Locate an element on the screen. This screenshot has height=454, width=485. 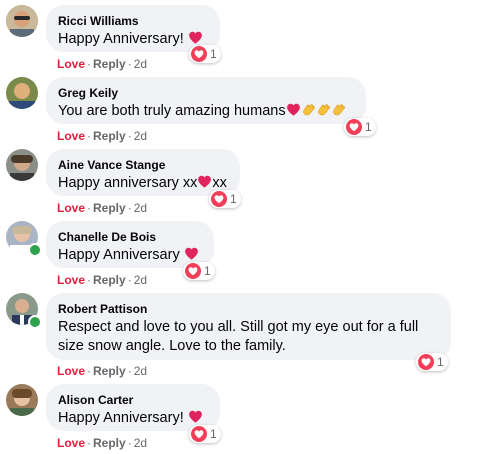
comment-text: You are both truly amazing humans is located at coordinates (206, 111).